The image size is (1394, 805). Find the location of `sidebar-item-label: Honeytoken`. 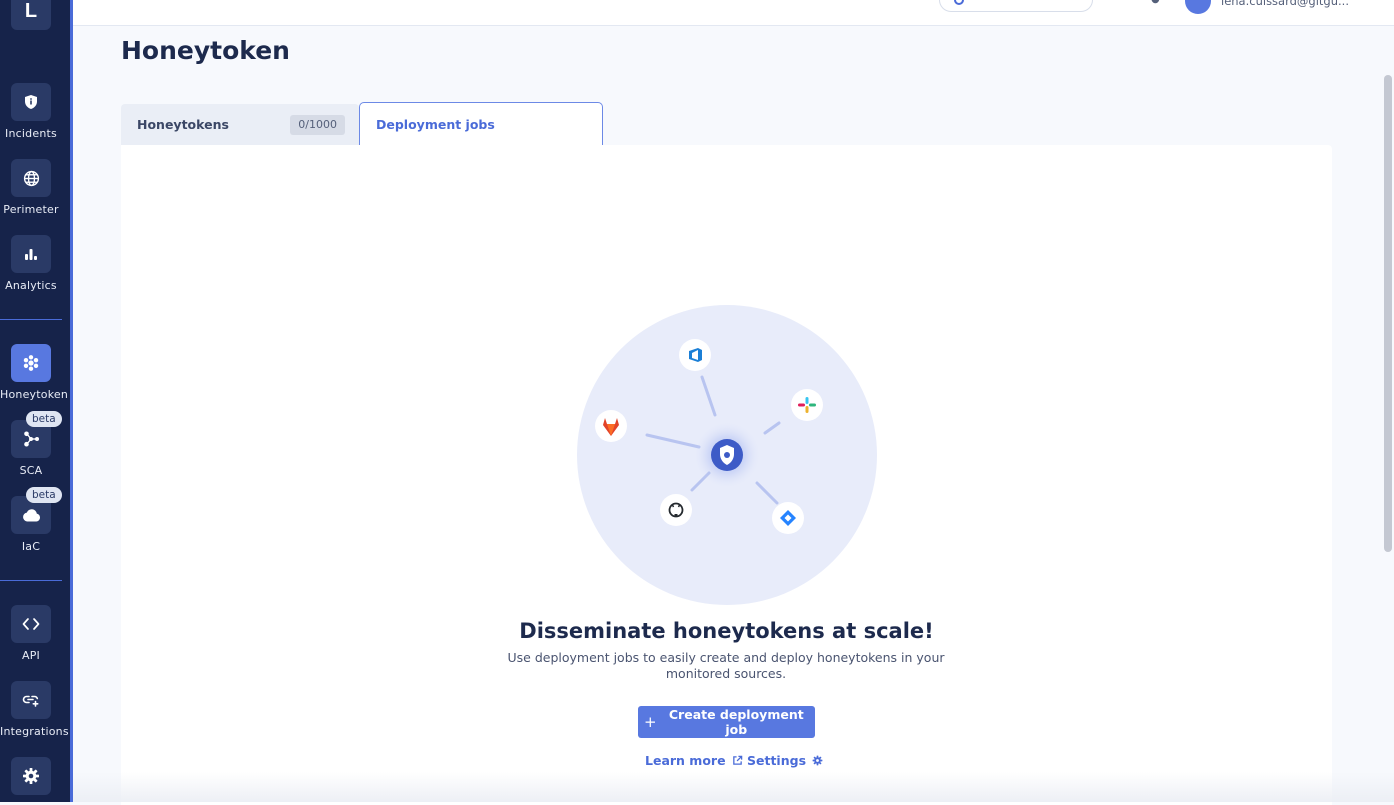

sidebar-item-label: Honeytoken is located at coordinates (34, 394).